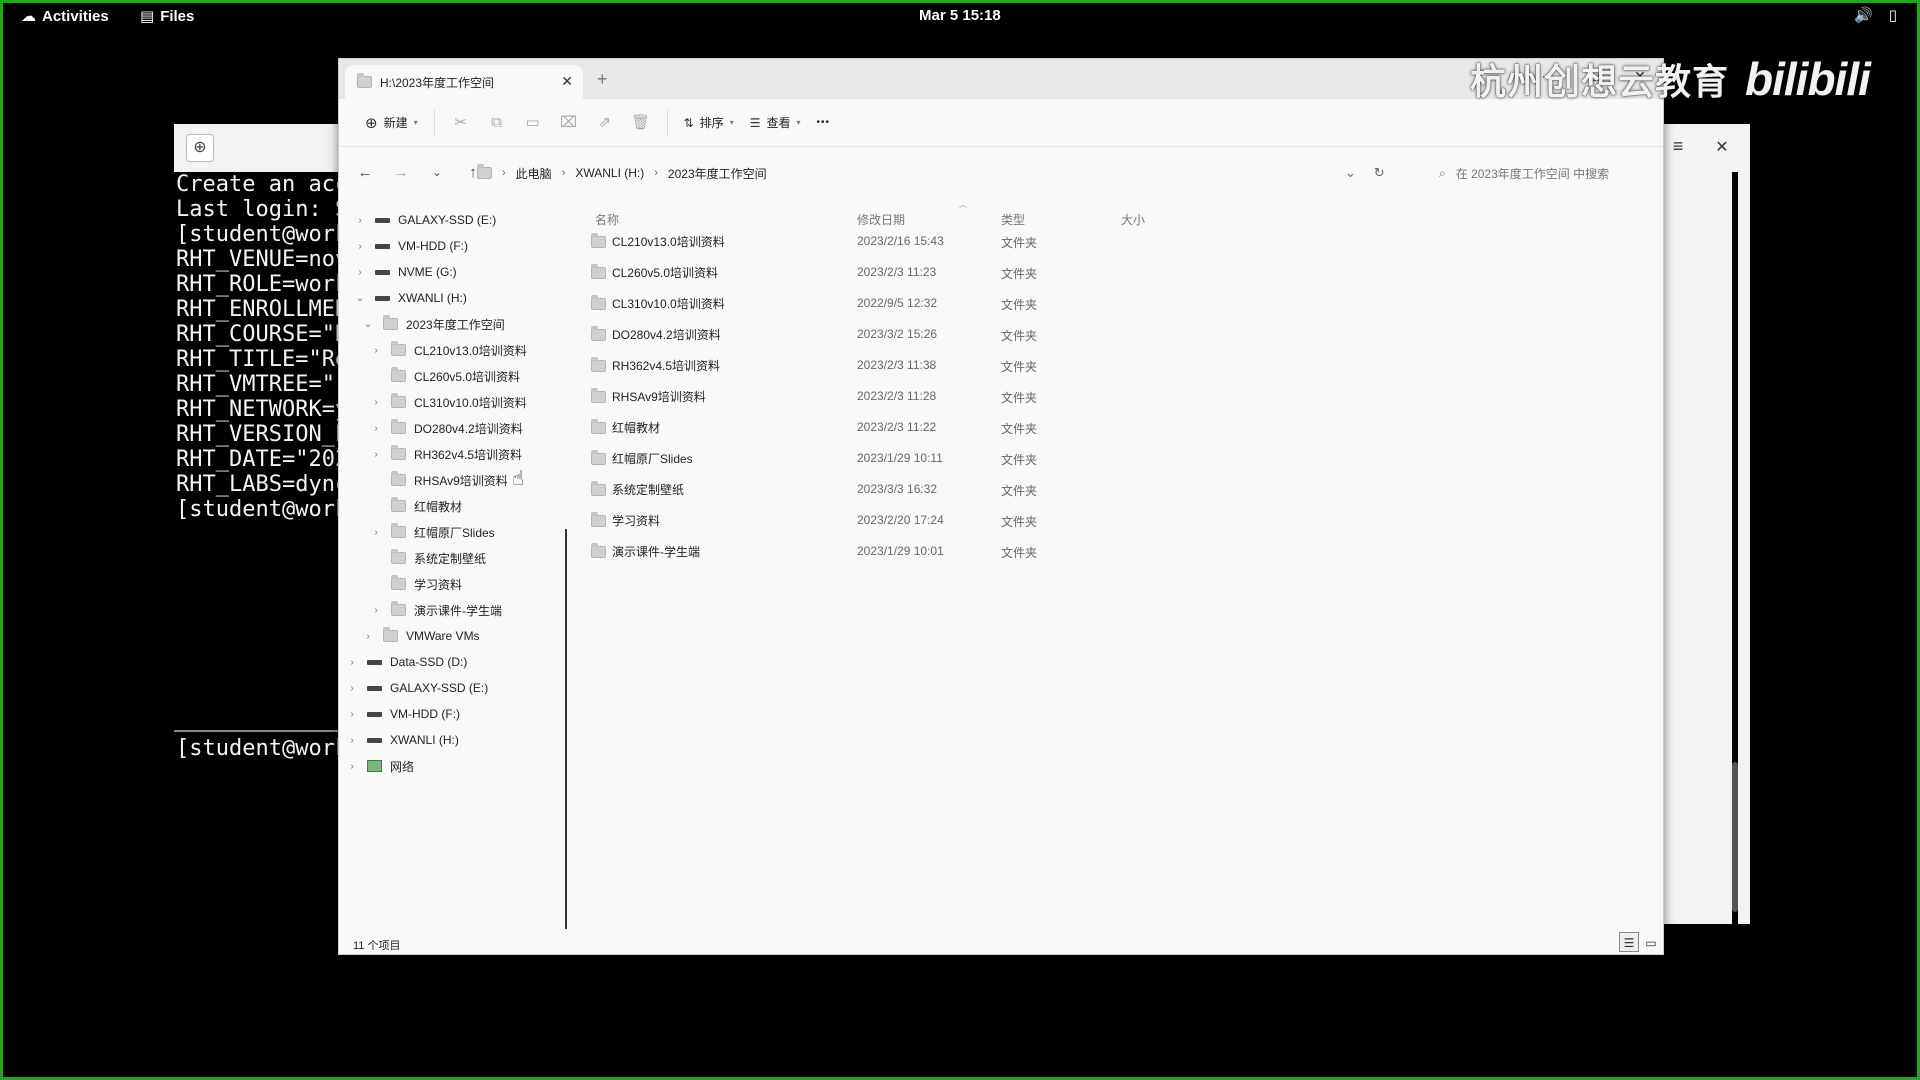  What do you see at coordinates (1863, 15) in the screenshot?
I see `volume-icon: 🔊` at bounding box center [1863, 15].